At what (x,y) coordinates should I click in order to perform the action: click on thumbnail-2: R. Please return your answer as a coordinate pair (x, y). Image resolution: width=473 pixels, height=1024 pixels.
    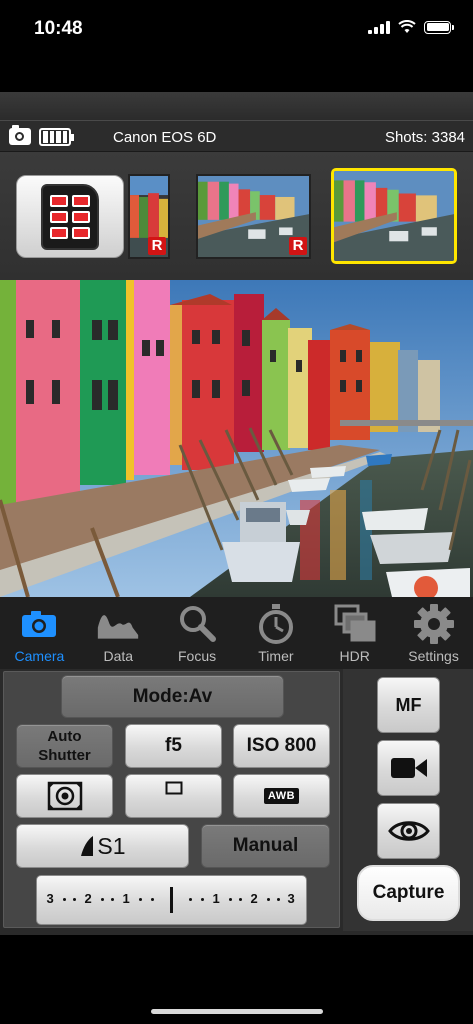
    Looking at the image, I should click on (253, 216).